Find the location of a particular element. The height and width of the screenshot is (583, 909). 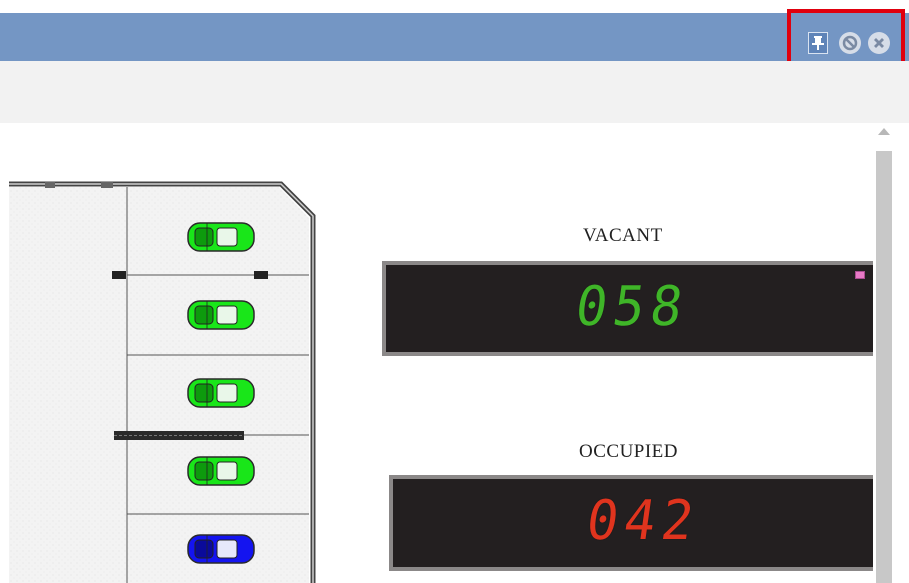

occupied-label: OCCUPIED is located at coordinates (629, 451).